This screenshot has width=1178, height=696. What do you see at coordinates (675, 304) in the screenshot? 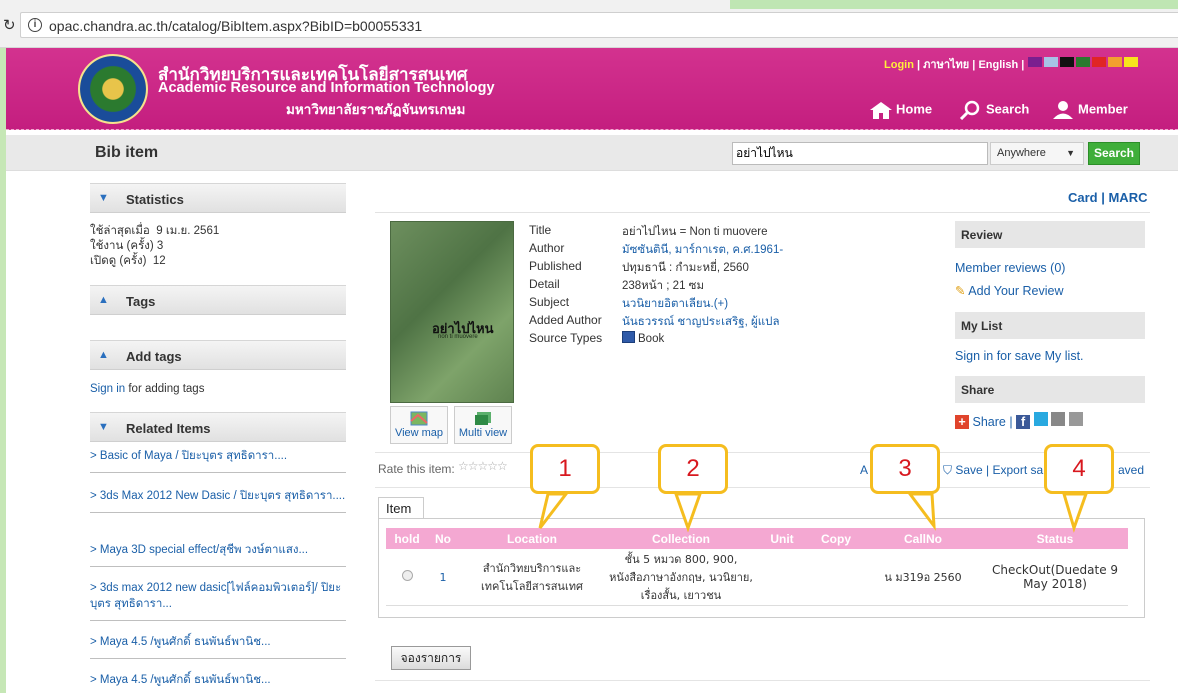
I see `subject-link: นวนิยายอิตาเลียน.(+)` at bounding box center [675, 304].